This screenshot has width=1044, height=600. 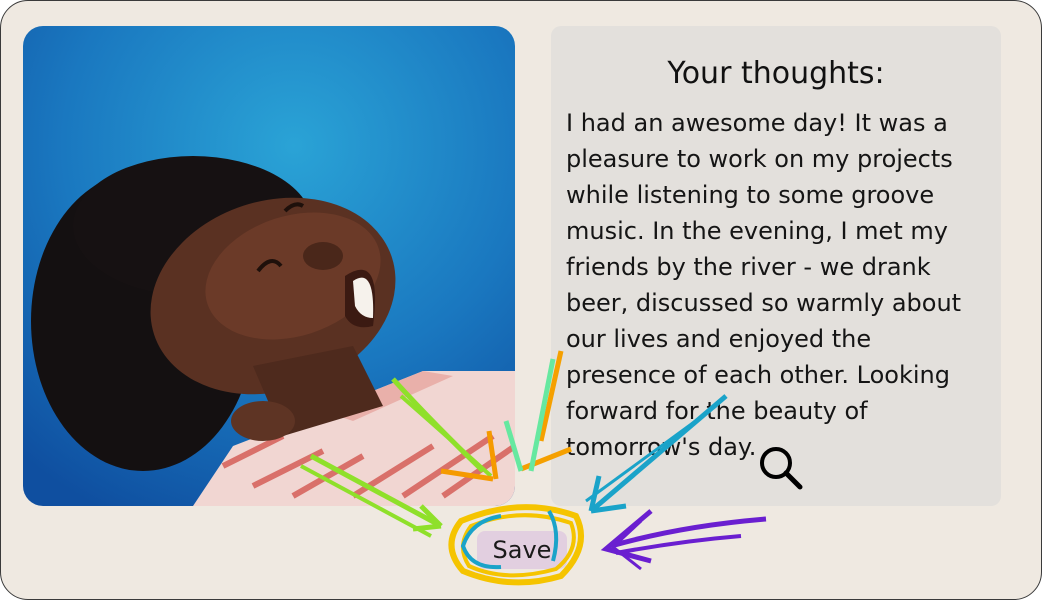 What do you see at coordinates (522, 550) in the screenshot?
I see `save-button: Save` at bounding box center [522, 550].